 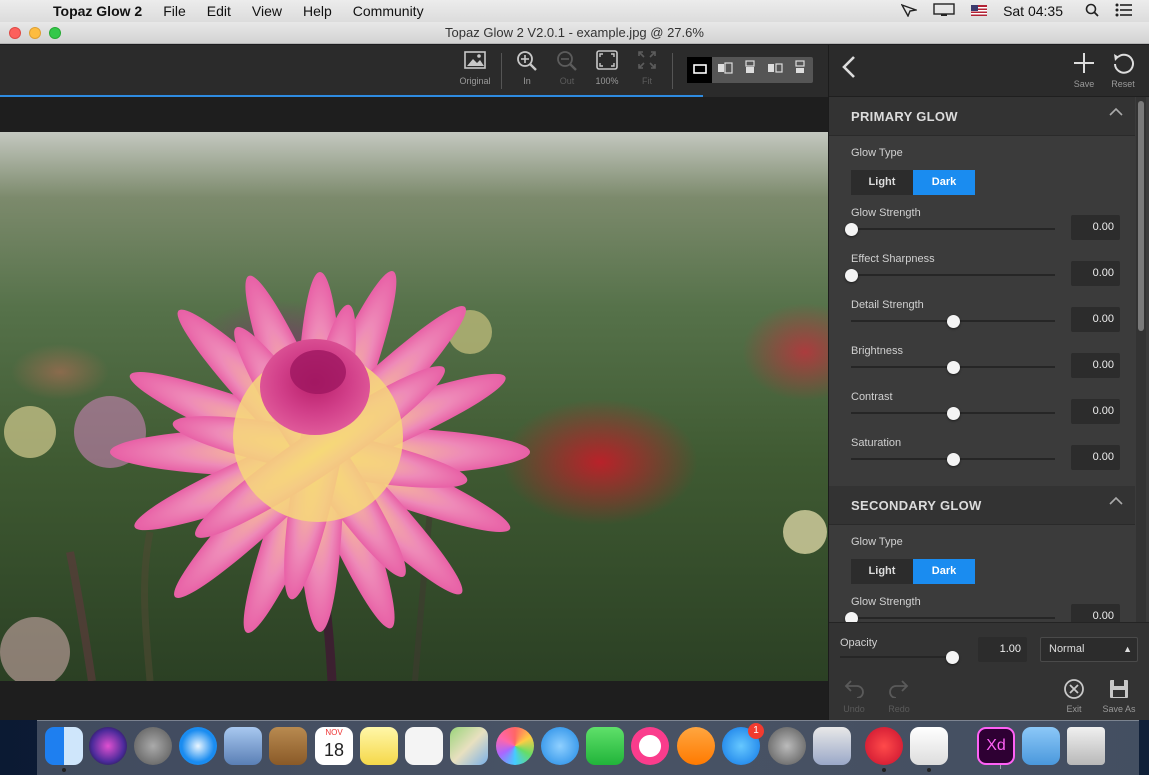 What do you see at coordinates (288, 746) in the screenshot?
I see `contacts-book-icon` at bounding box center [288, 746].